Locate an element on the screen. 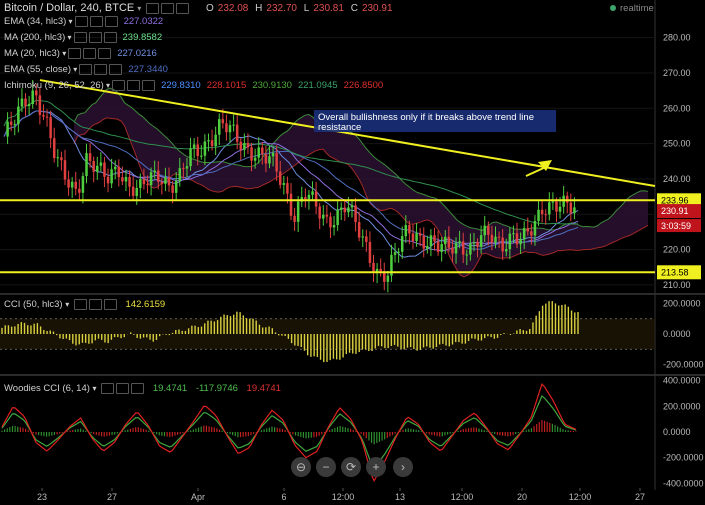 This screenshot has width=705, height=505. legend-value: 227.3440 is located at coordinates (148, 69).